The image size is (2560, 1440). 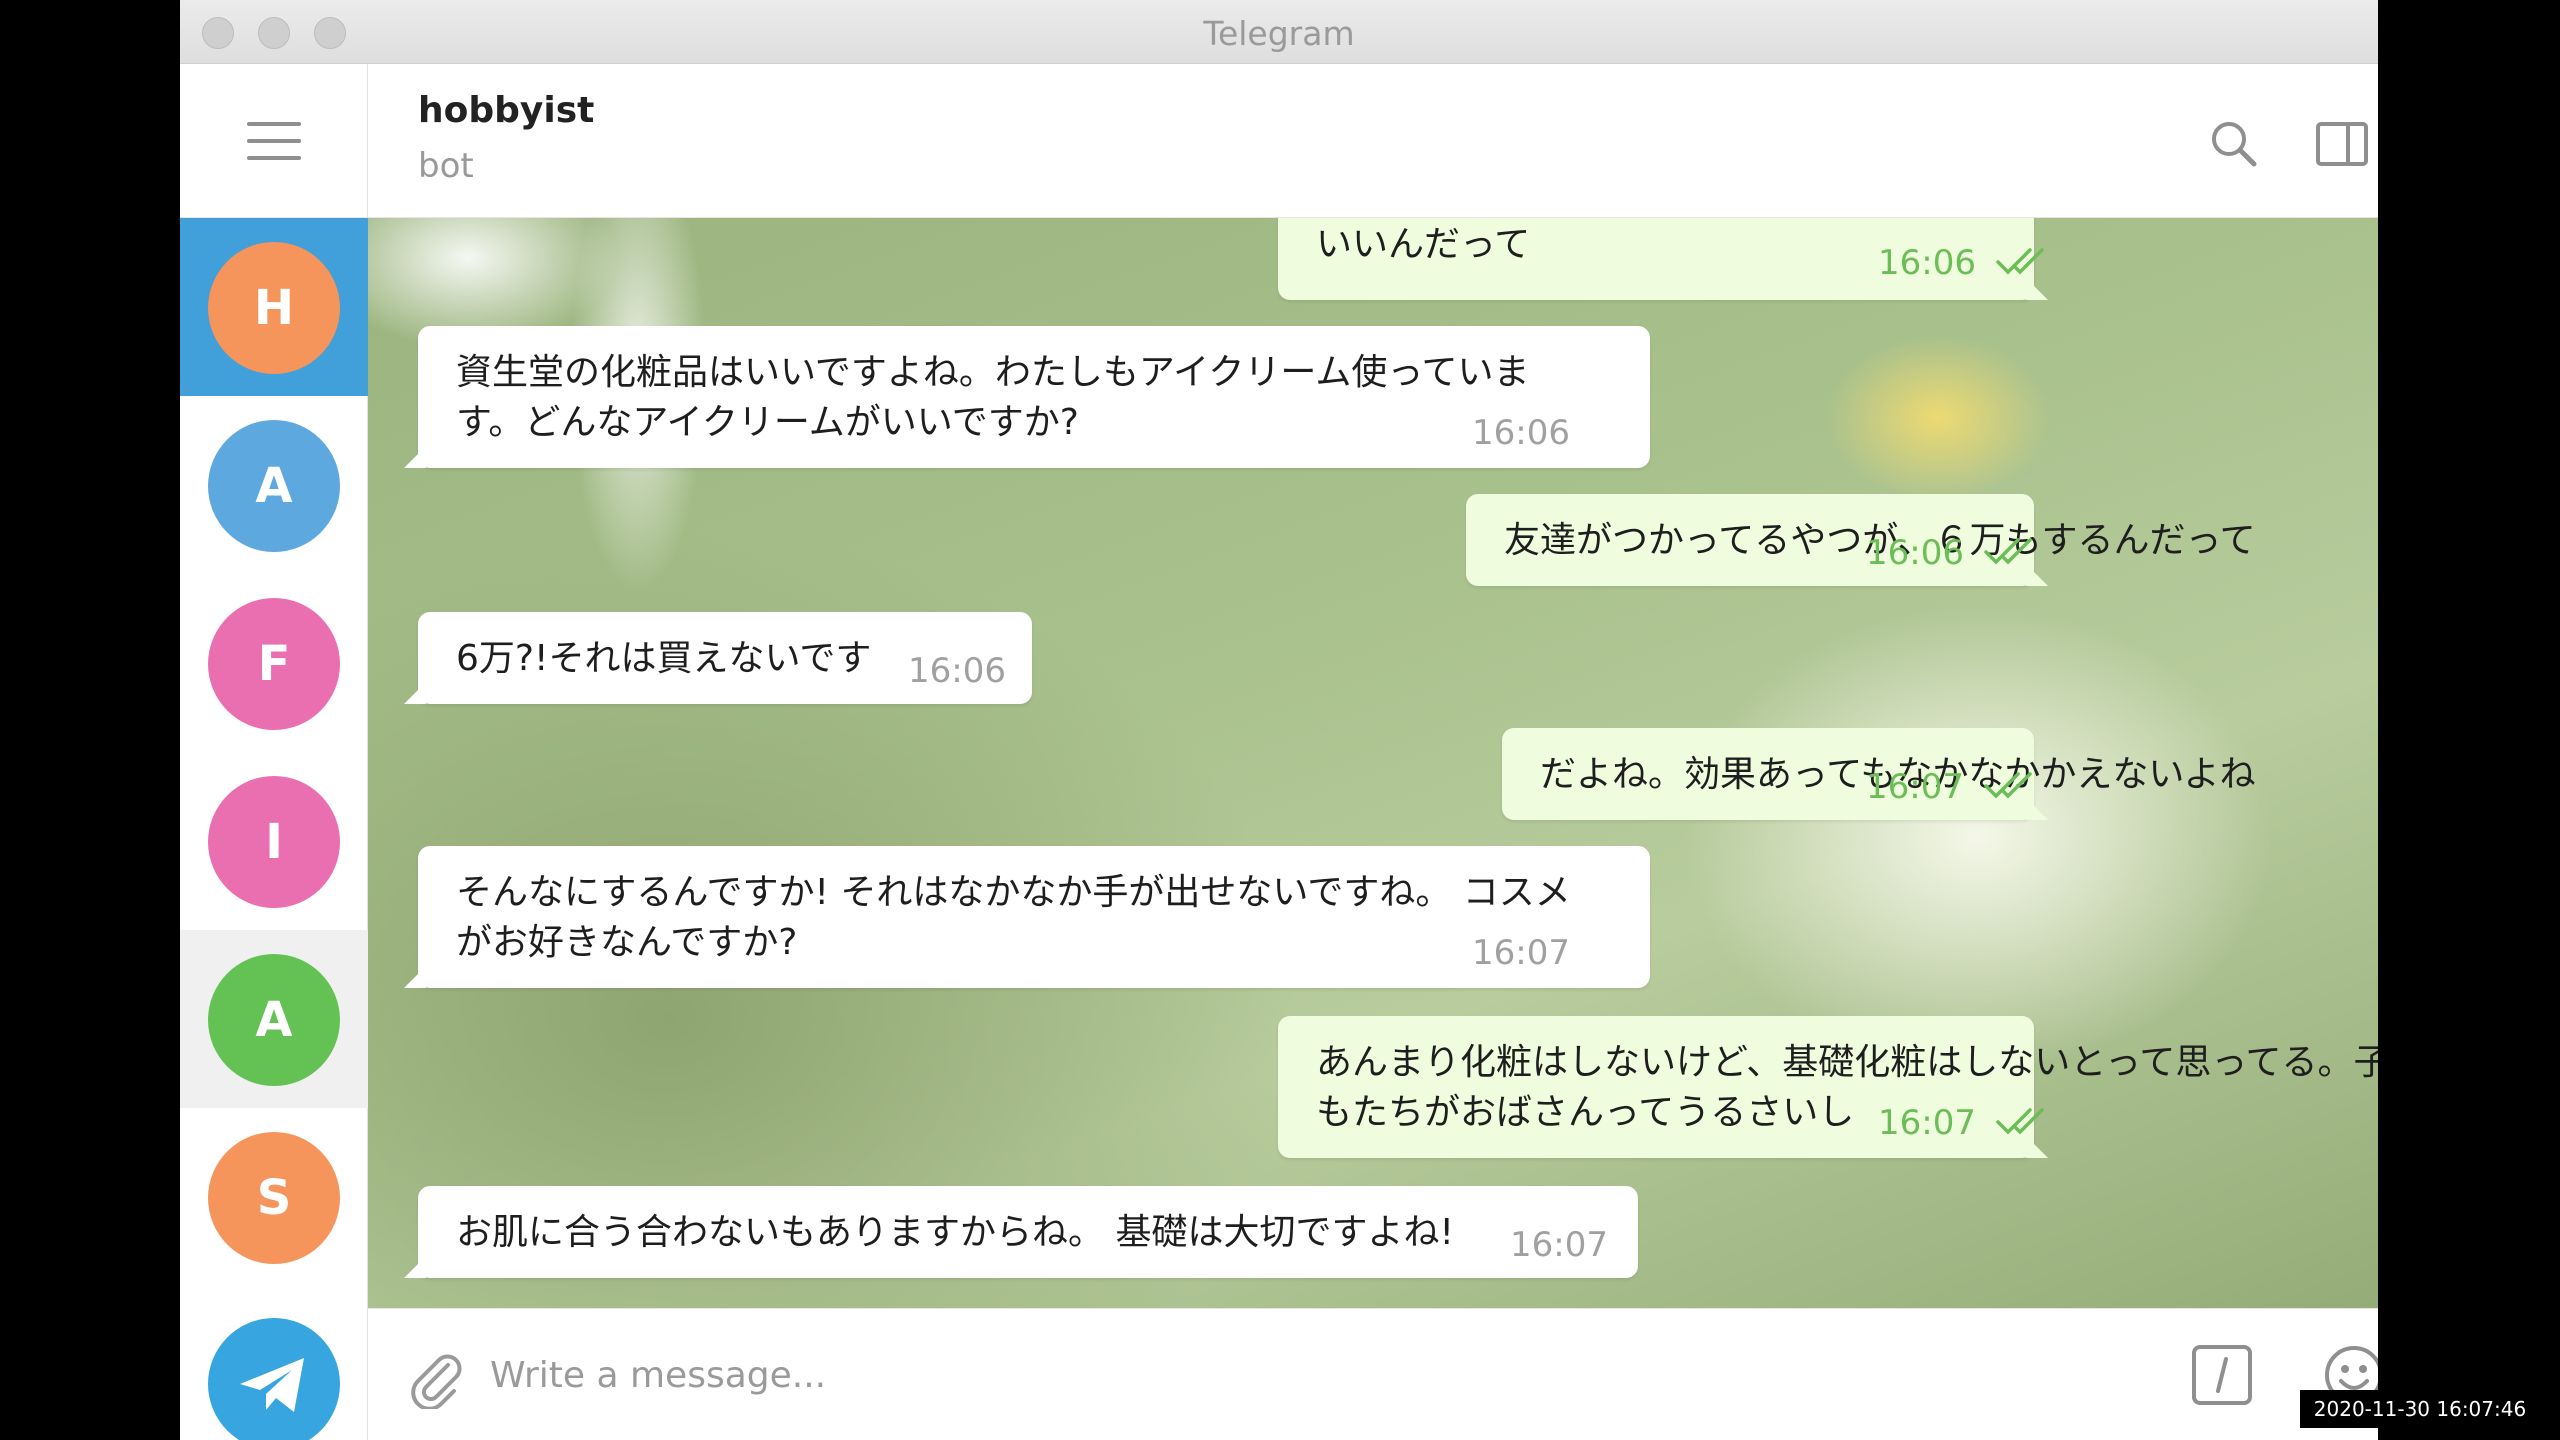 I want to click on message-line: いいんだって, so click(x=1423, y=244).